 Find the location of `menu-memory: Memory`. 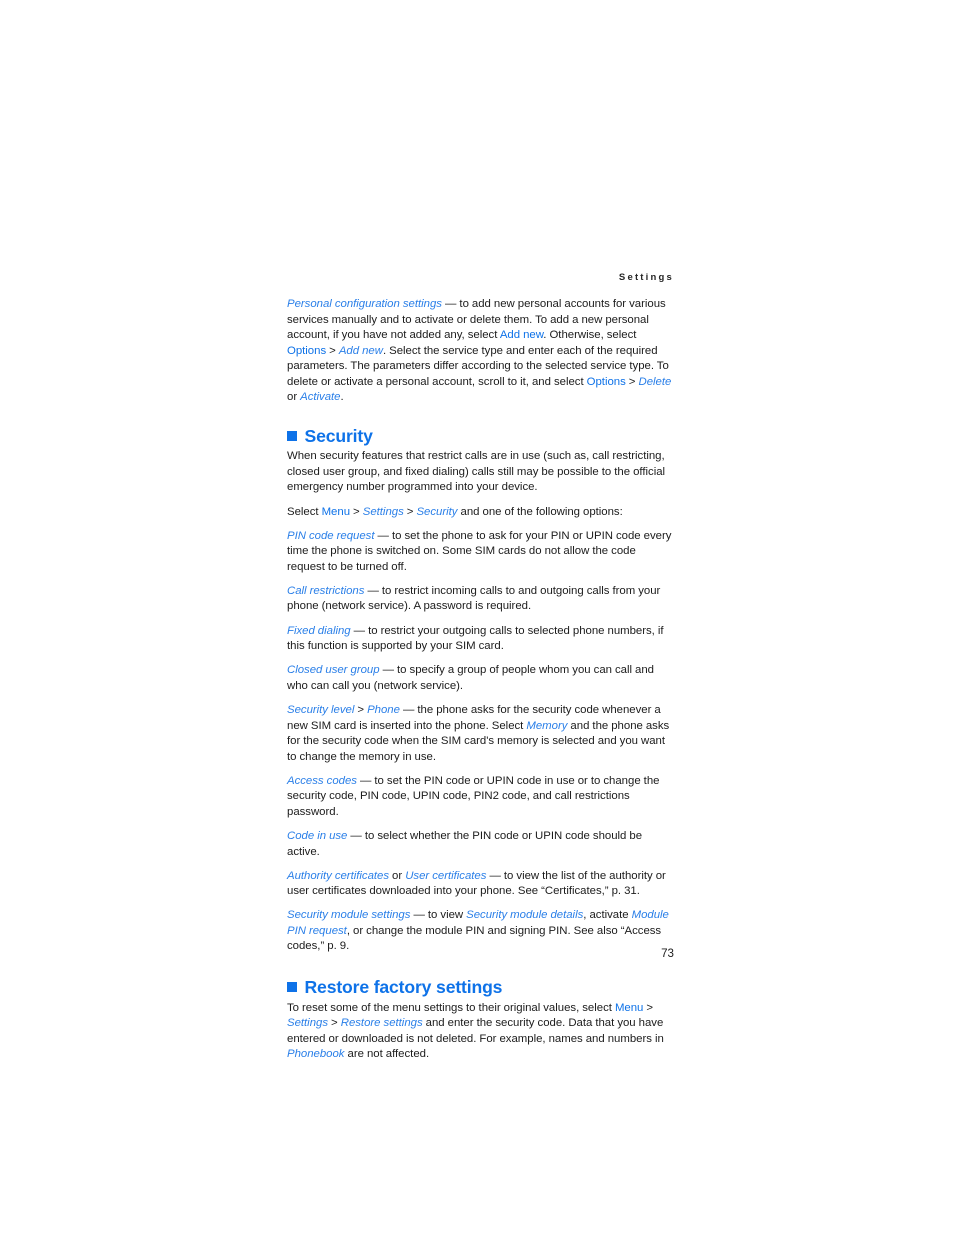

menu-memory: Memory is located at coordinates (547, 725).